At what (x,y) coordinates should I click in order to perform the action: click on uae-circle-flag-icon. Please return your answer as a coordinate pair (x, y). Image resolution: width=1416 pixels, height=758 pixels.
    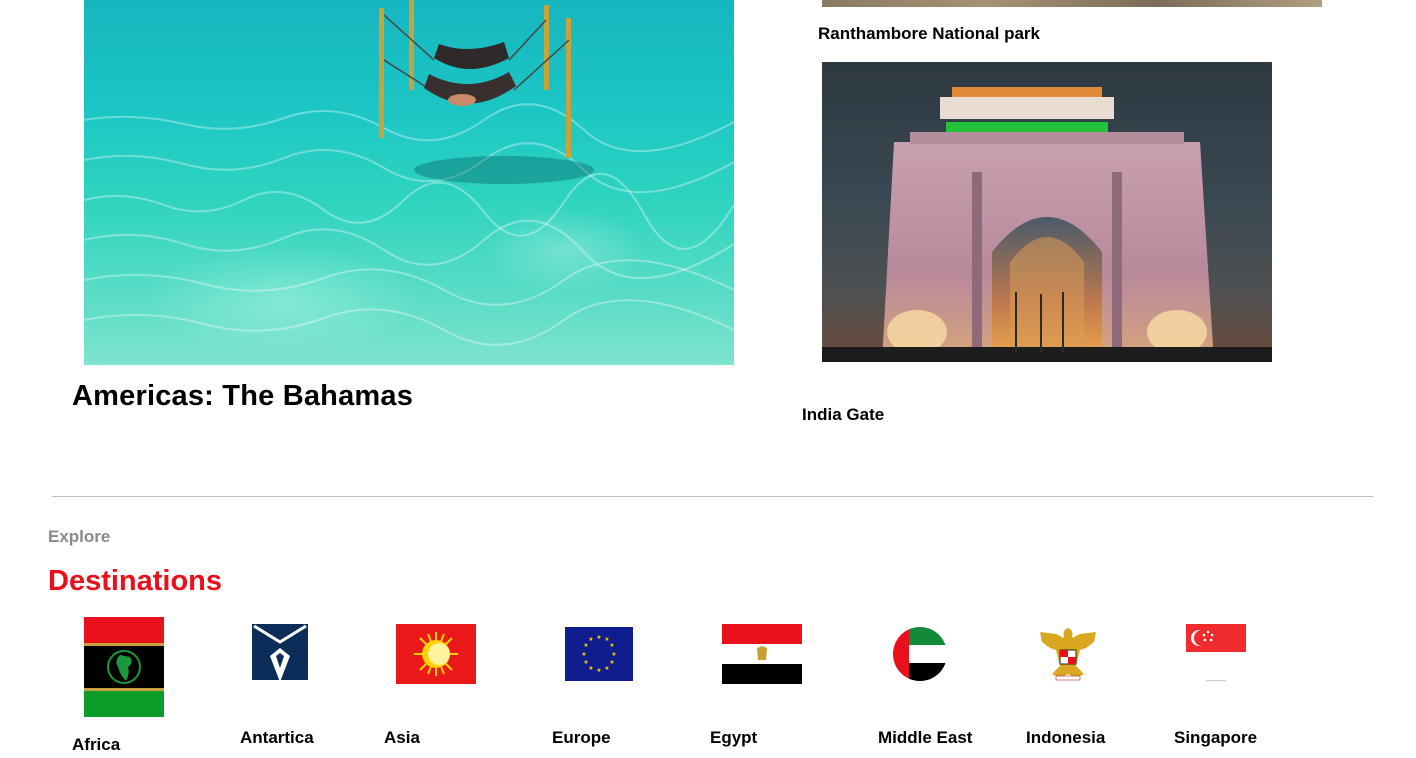
    Looking at the image, I should click on (920, 654).